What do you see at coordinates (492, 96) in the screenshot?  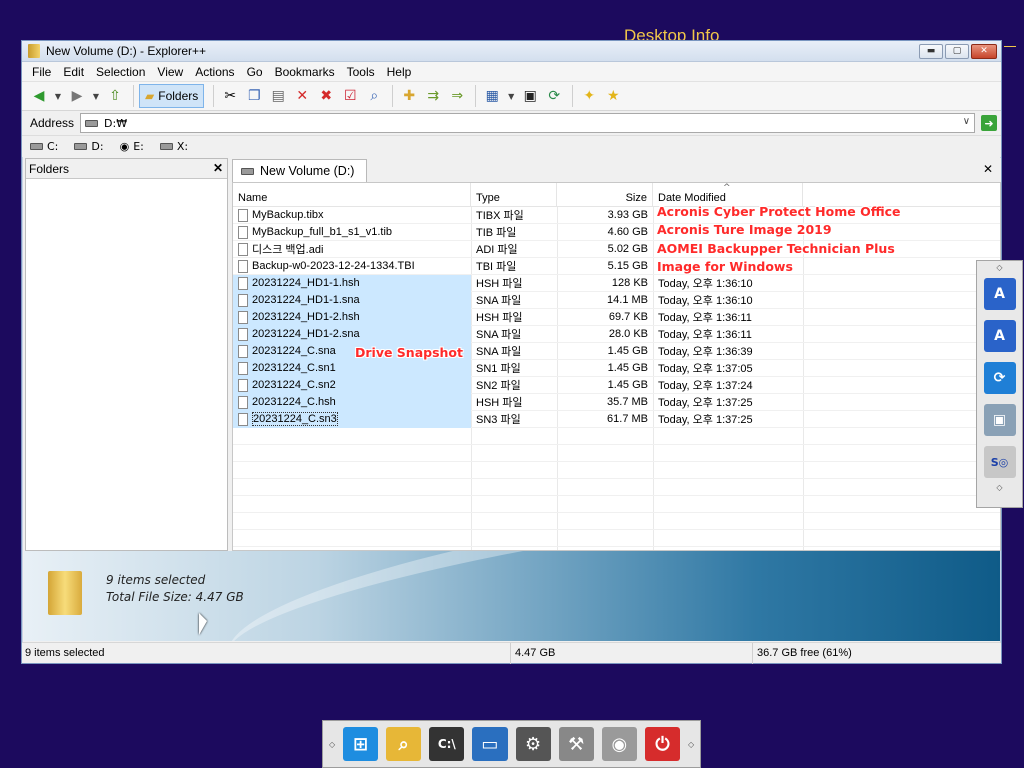 I see `views-icon: ▦` at bounding box center [492, 96].